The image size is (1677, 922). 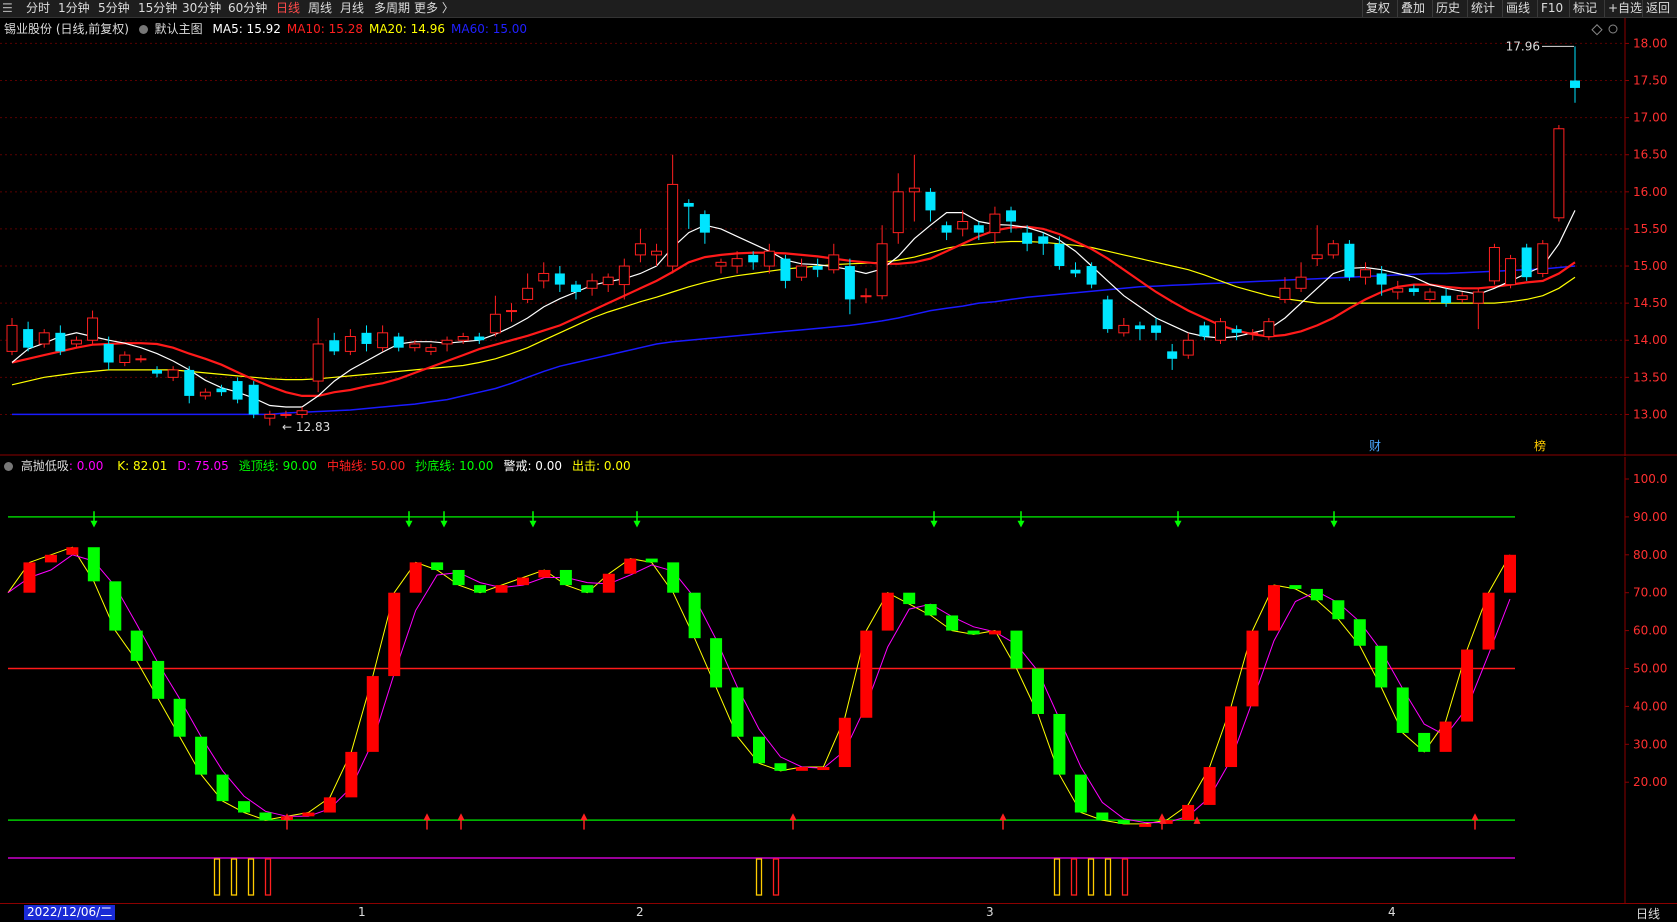 What do you see at coordinates (1412, 8) in the screenshot?
I see `toolbar-button-1: 叠加` at bounding box center [1412, 8].